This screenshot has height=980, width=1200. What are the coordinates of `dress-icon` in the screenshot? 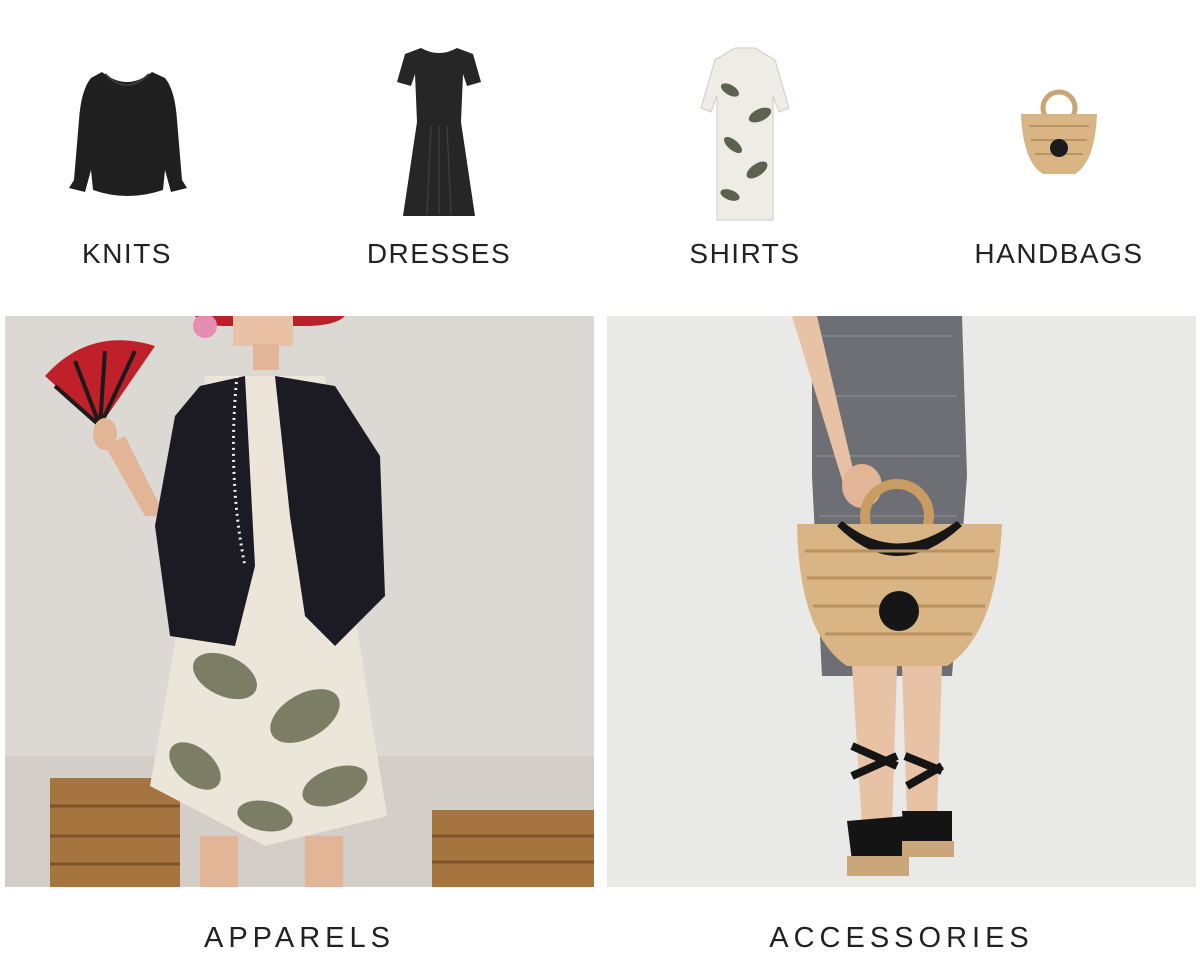 It's located at (439, 130).